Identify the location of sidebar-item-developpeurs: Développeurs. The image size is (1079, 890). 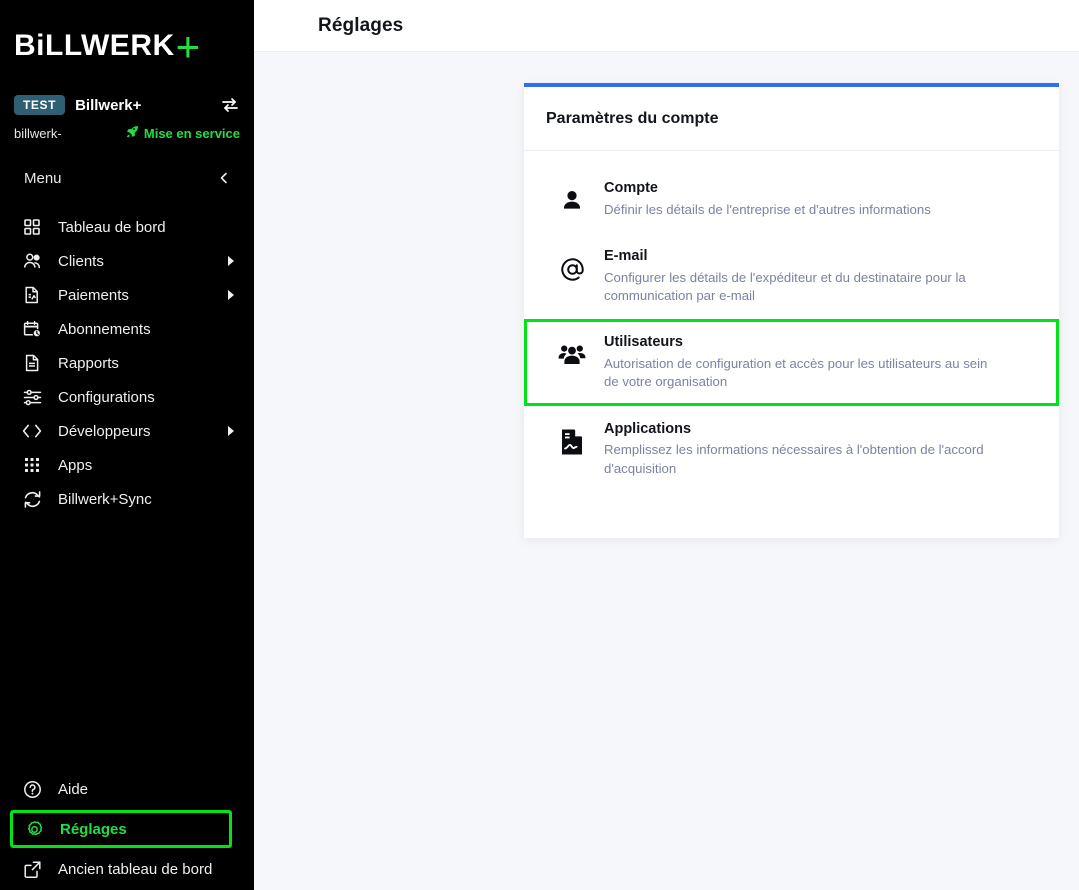
(127, 431).